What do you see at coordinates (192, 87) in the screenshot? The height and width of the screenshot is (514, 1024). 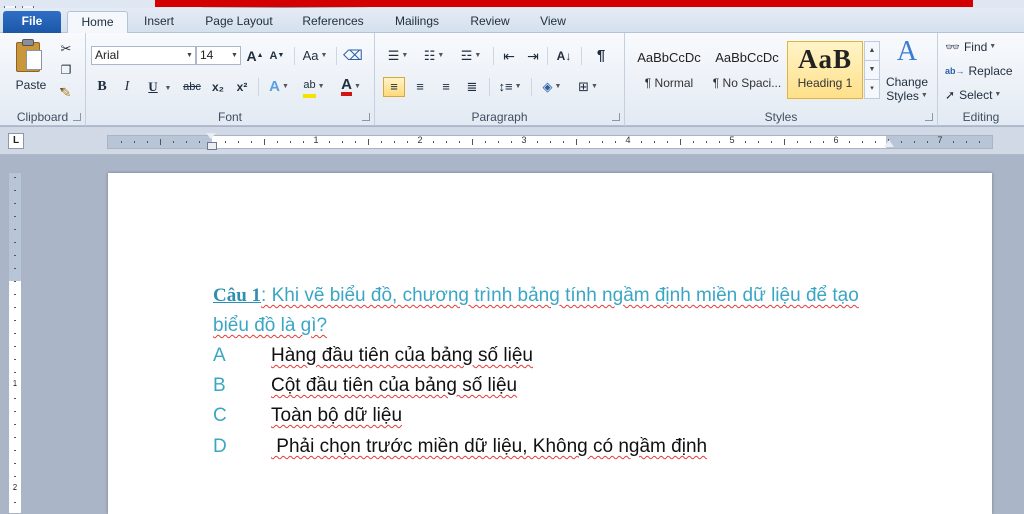 I see `strikethrough-button: abc` at bounding box center [192, 87].